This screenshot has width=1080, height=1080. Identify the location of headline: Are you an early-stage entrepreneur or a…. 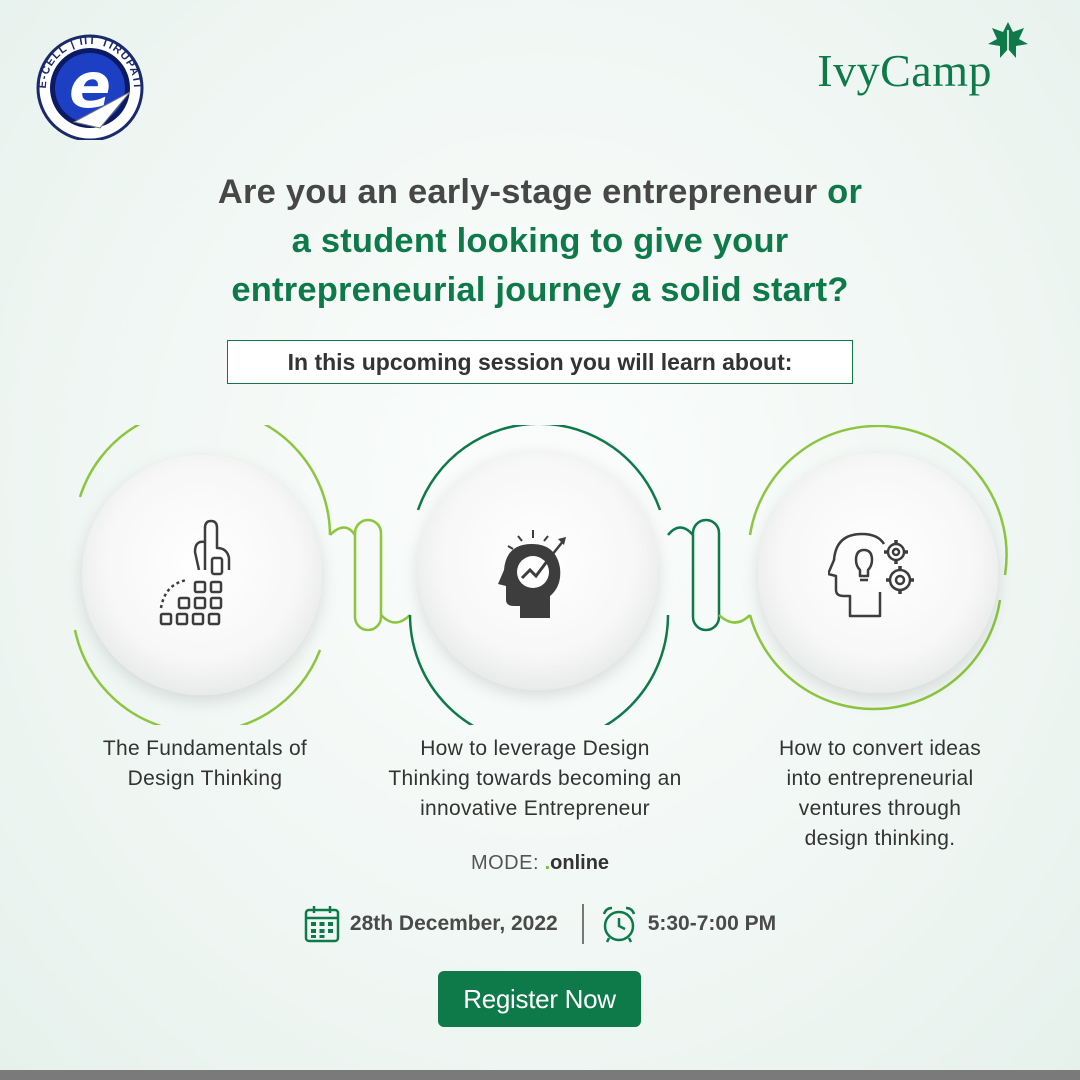
(540, 241).